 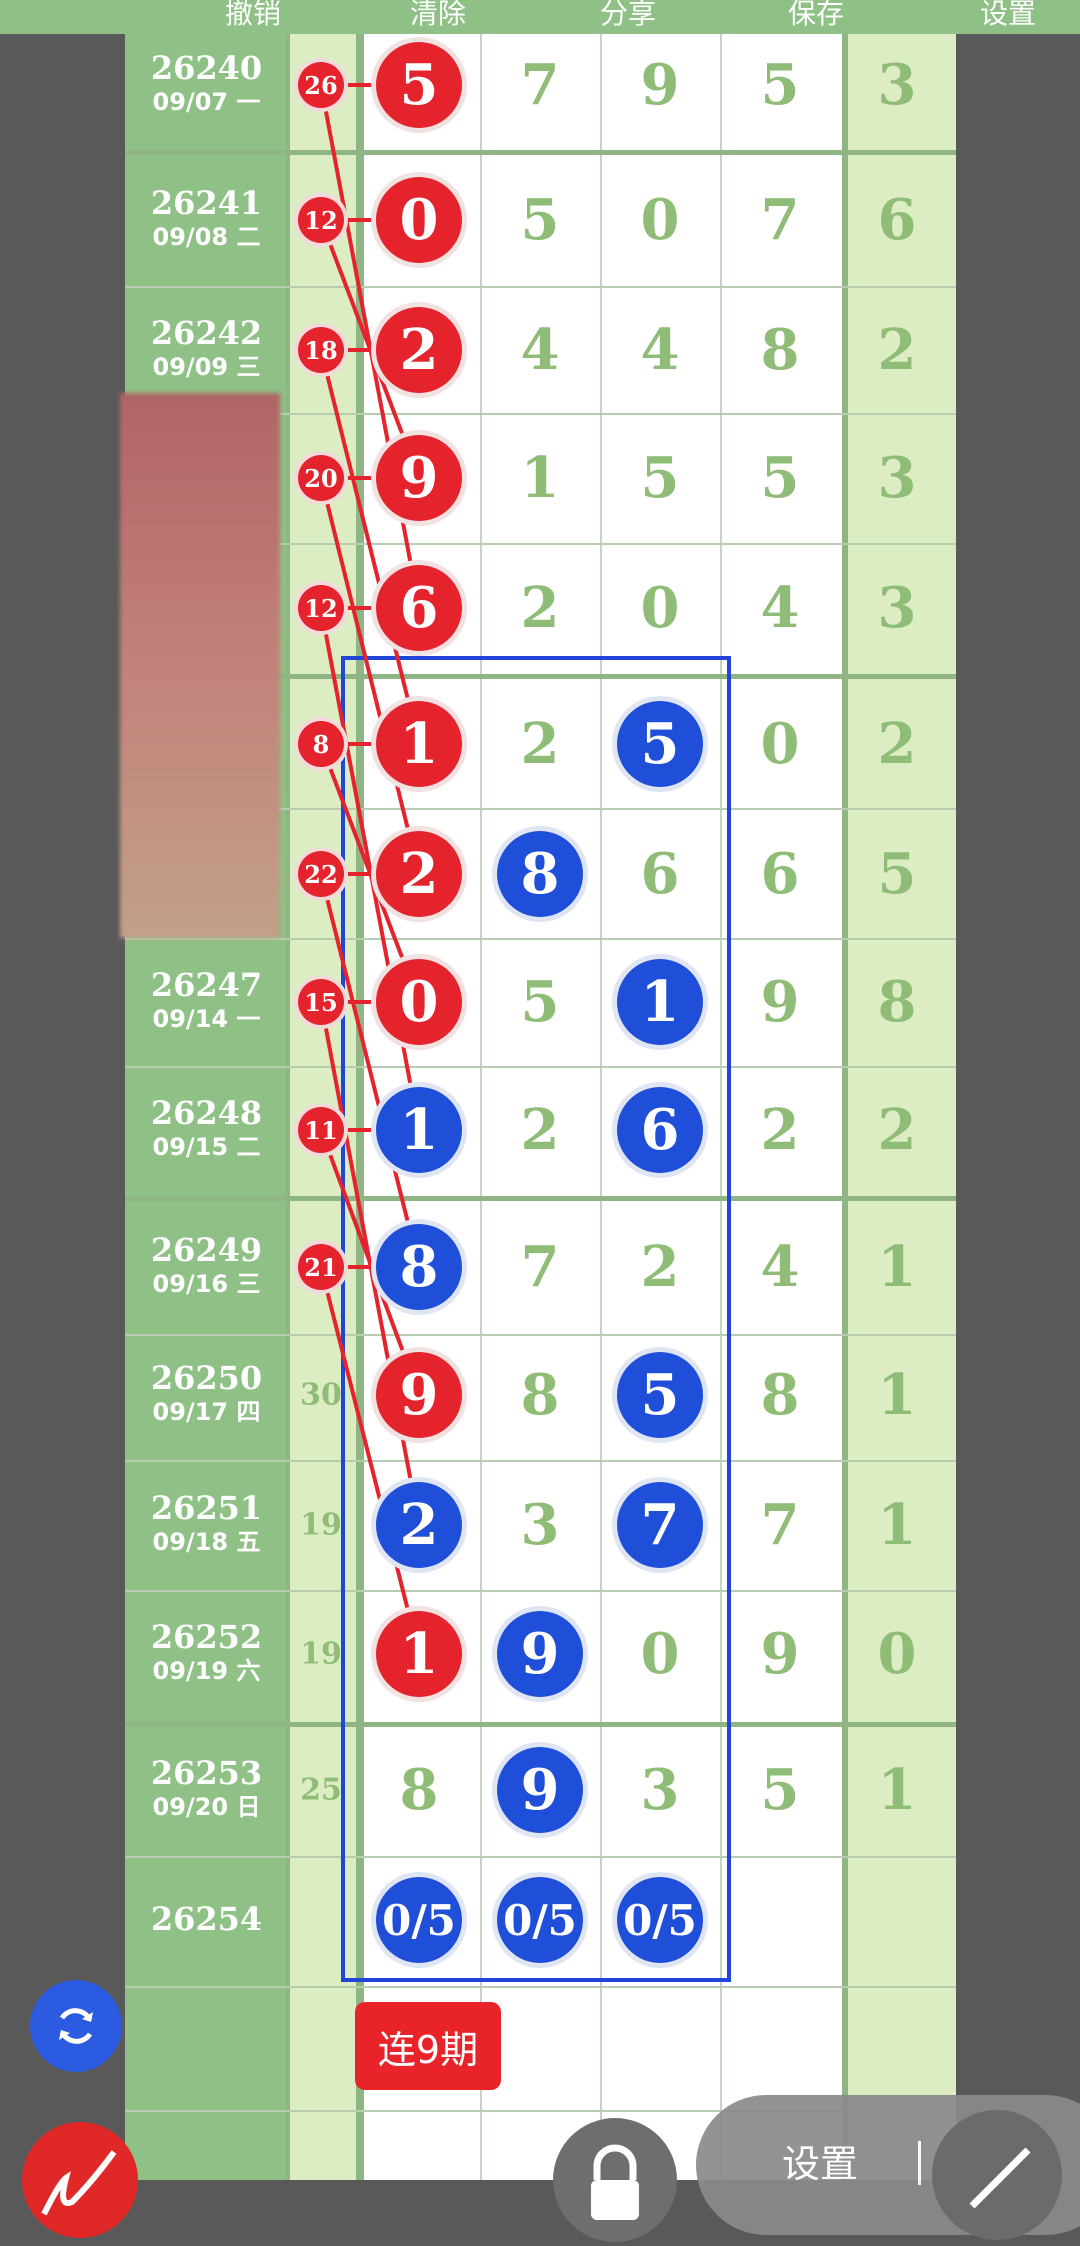 I want to click on blue-ball: 6, so click(x=660, y=1130).